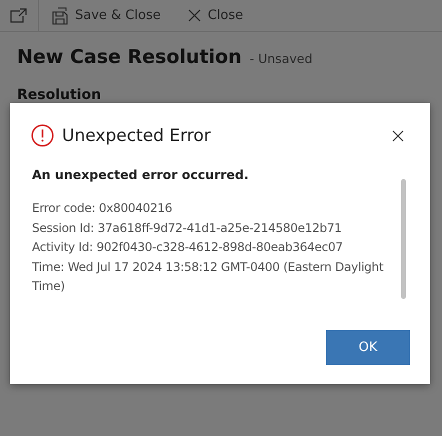 The height and width of the screenshot is (436, 442). Describe the element at coordinates (281, 58) in the screenshot. I see `save-status: - Unsaved` at that location.